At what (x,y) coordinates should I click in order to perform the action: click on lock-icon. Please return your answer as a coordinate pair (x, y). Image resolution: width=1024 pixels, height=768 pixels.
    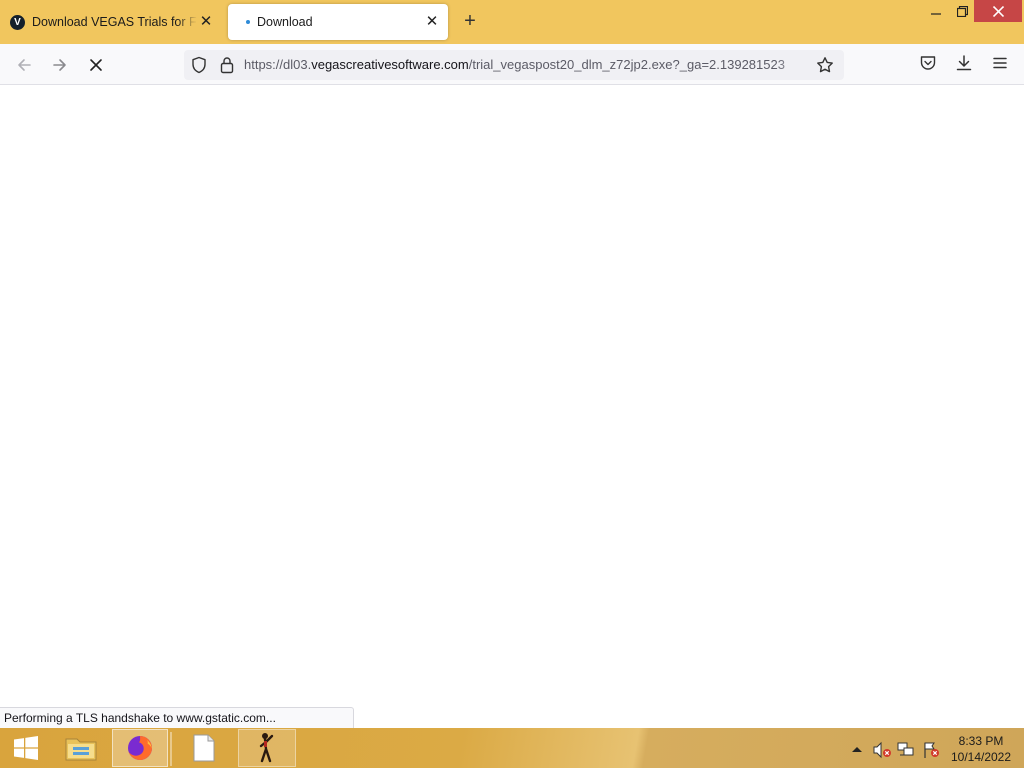
    Looking at the image, I should click on (227, 65).